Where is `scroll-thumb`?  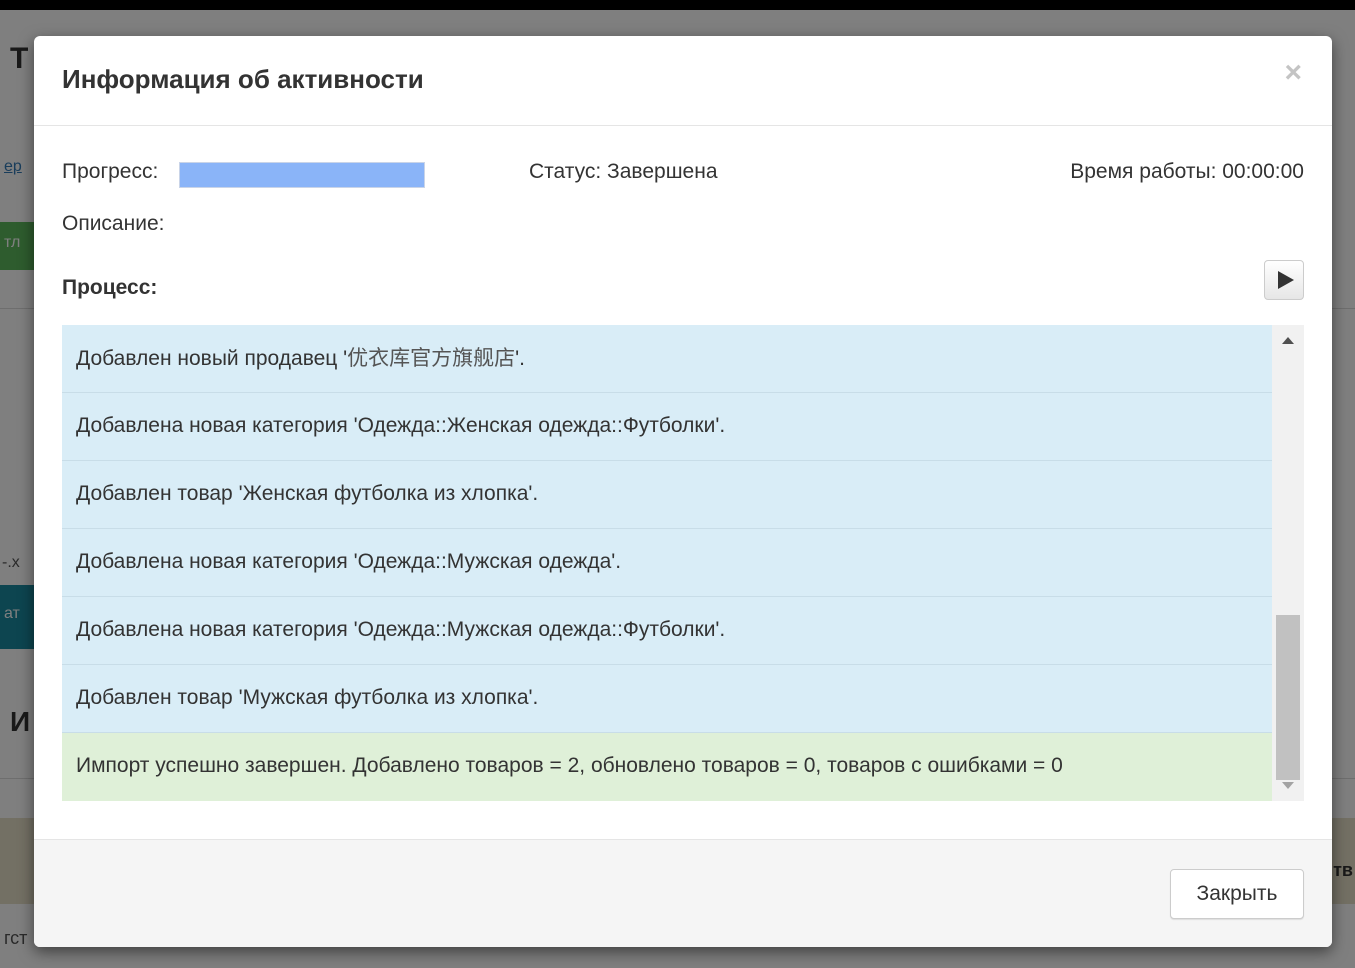
scroll-thumb is located at coordinates (1288, 697).